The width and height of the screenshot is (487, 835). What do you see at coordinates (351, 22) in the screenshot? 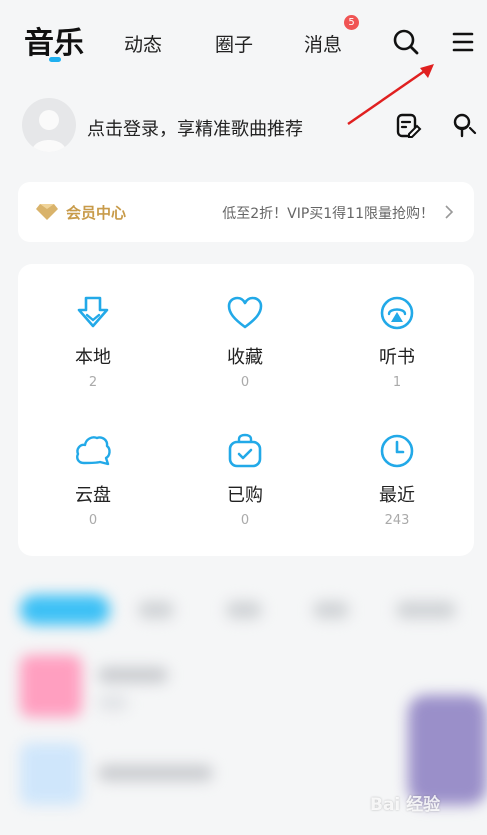
I see `message-count-badge: 5` at bounding box center [351, 22].